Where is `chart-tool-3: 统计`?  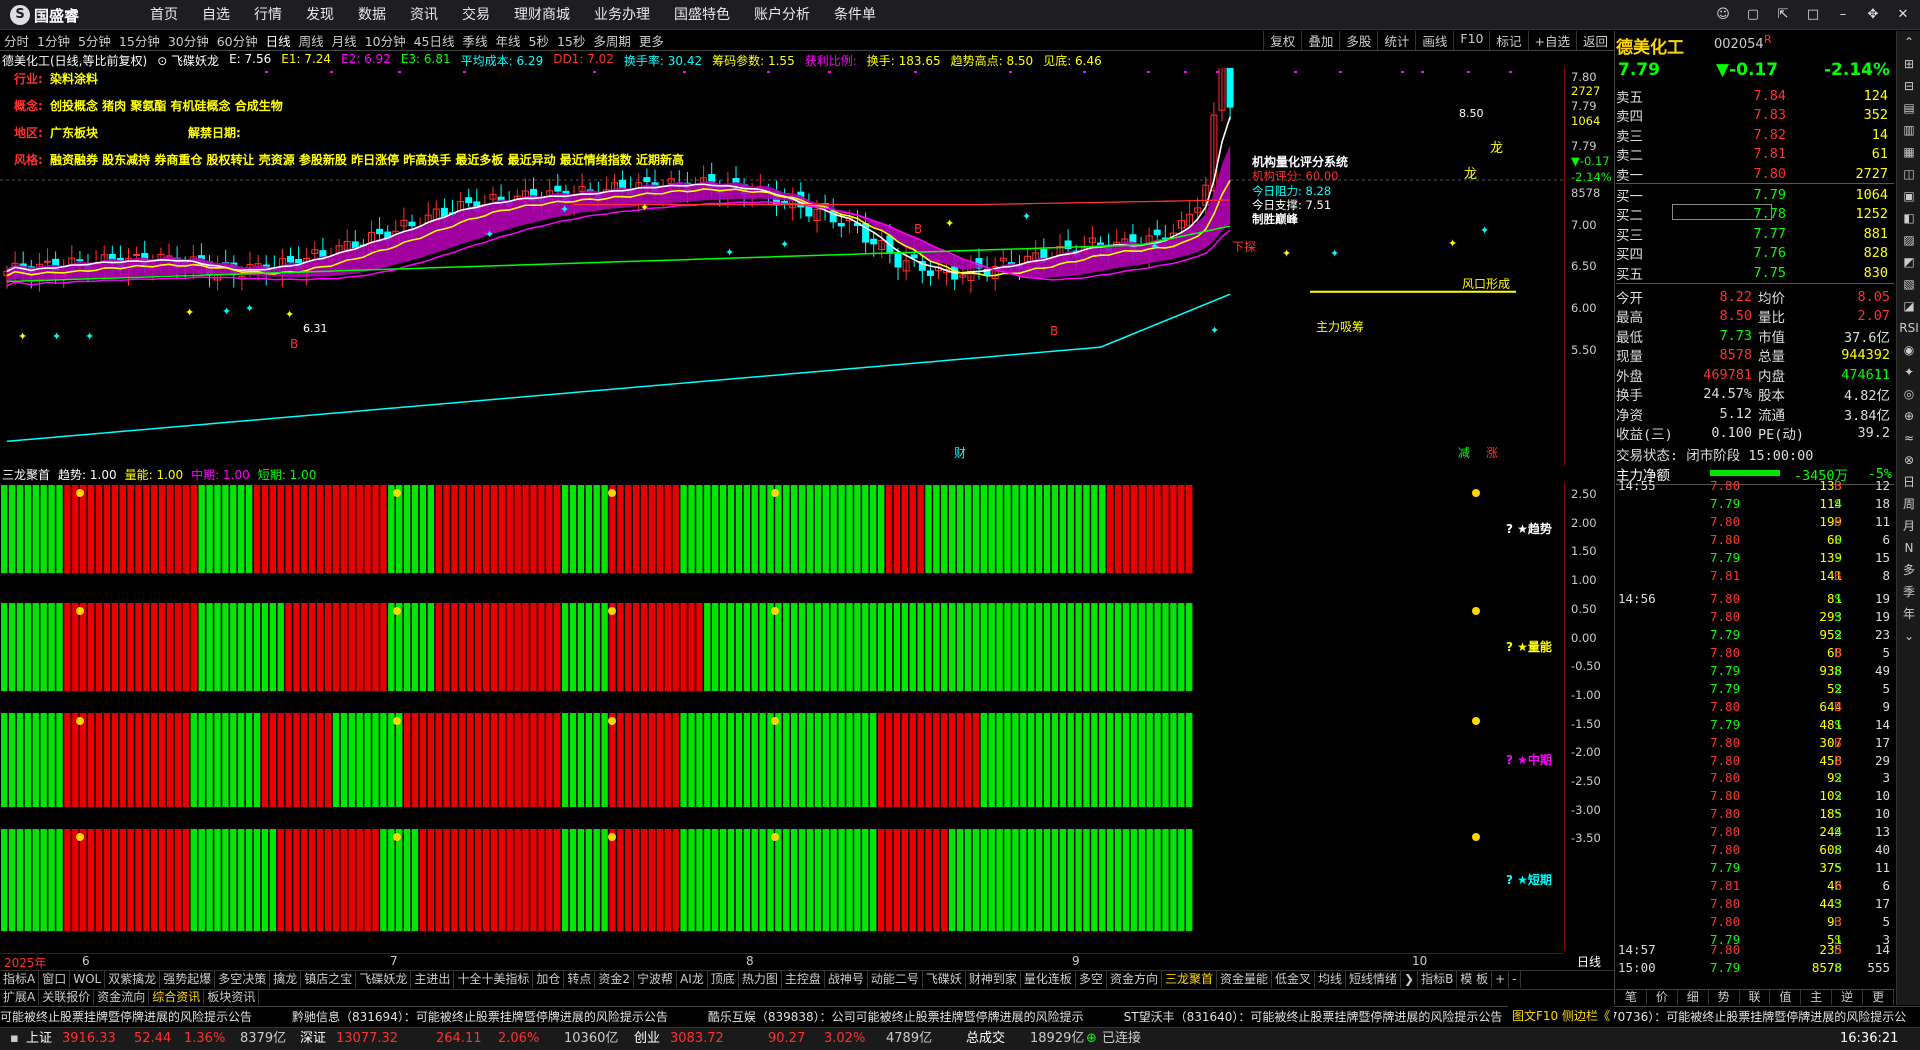
chart-tool-3: 统计 is located at coordinates (1396, 40).